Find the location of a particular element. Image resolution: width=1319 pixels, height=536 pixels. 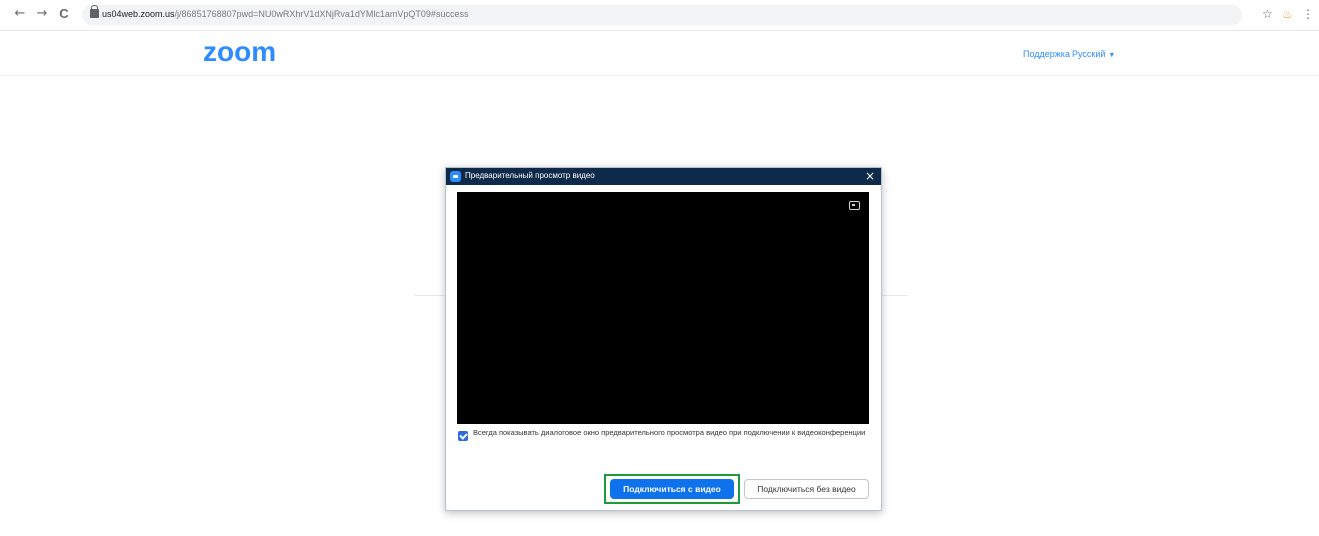

language-selector: Русский ▼ is located at coordinates (1093, 54).